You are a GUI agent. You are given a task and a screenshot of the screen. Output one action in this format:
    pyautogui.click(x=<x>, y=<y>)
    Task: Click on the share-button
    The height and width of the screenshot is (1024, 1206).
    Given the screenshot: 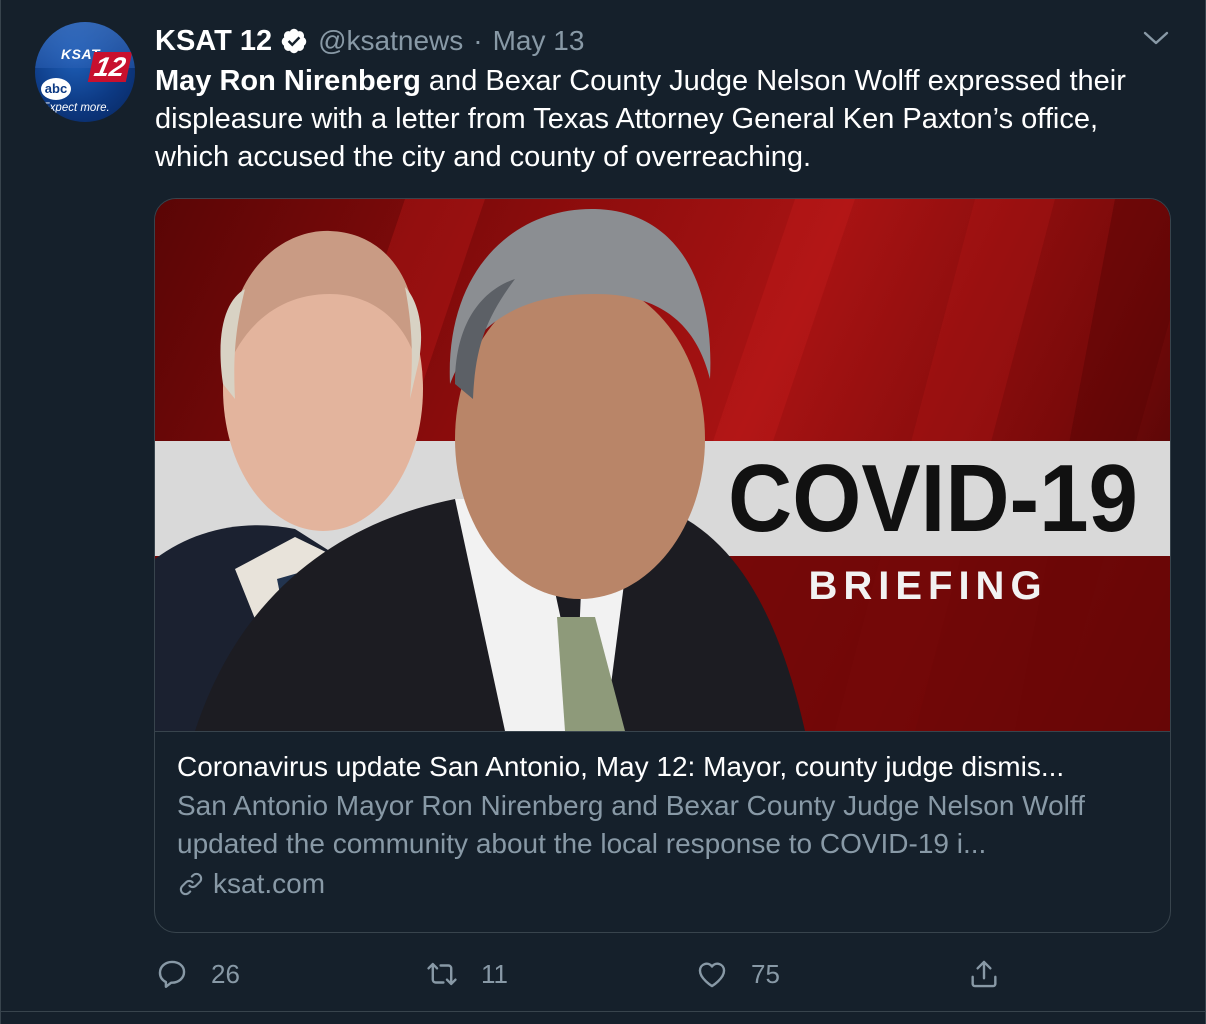 What is the action you would take?
    pyautogui.click(x=984, y=974)
    